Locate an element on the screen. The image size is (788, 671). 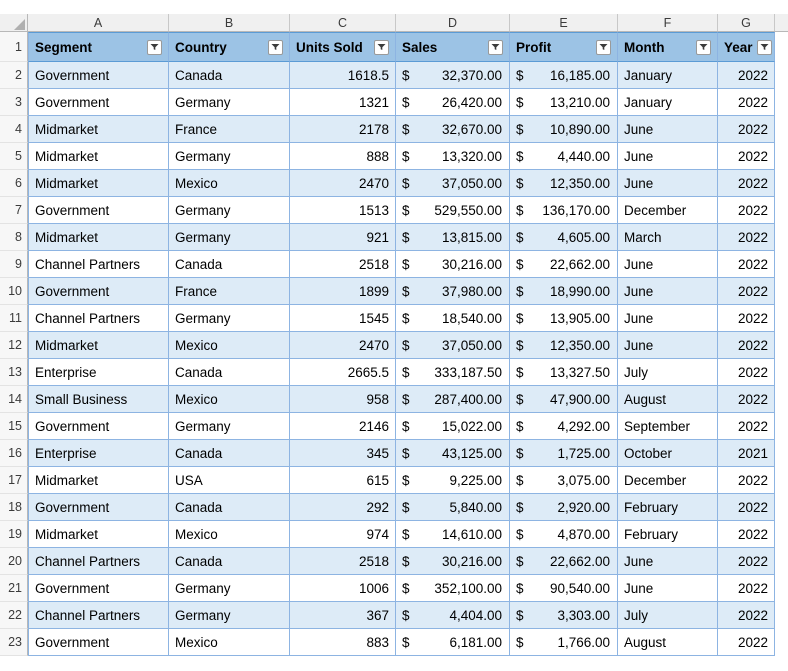
cell-month: March is located at coordinates (668, 237).